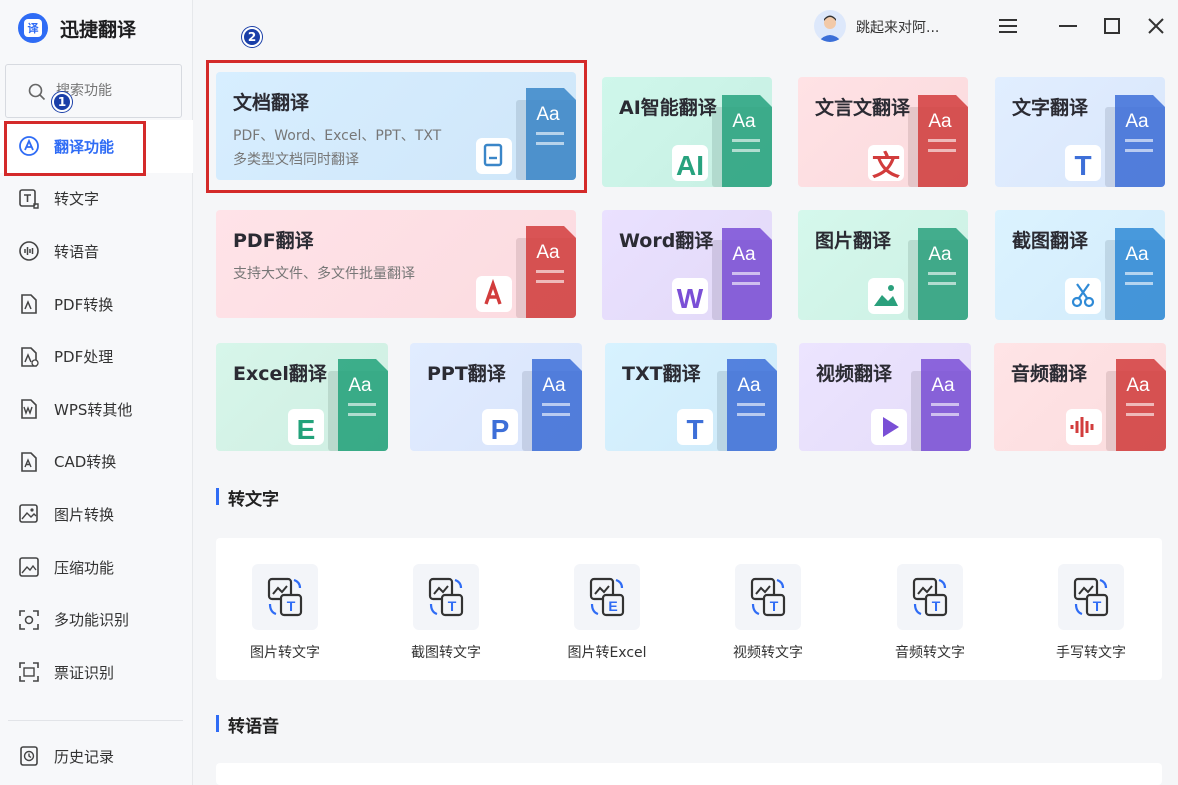 The image size is (1178, 785). I want to click on sidebar-item-translate: 翻译功能, so click(96, 146).